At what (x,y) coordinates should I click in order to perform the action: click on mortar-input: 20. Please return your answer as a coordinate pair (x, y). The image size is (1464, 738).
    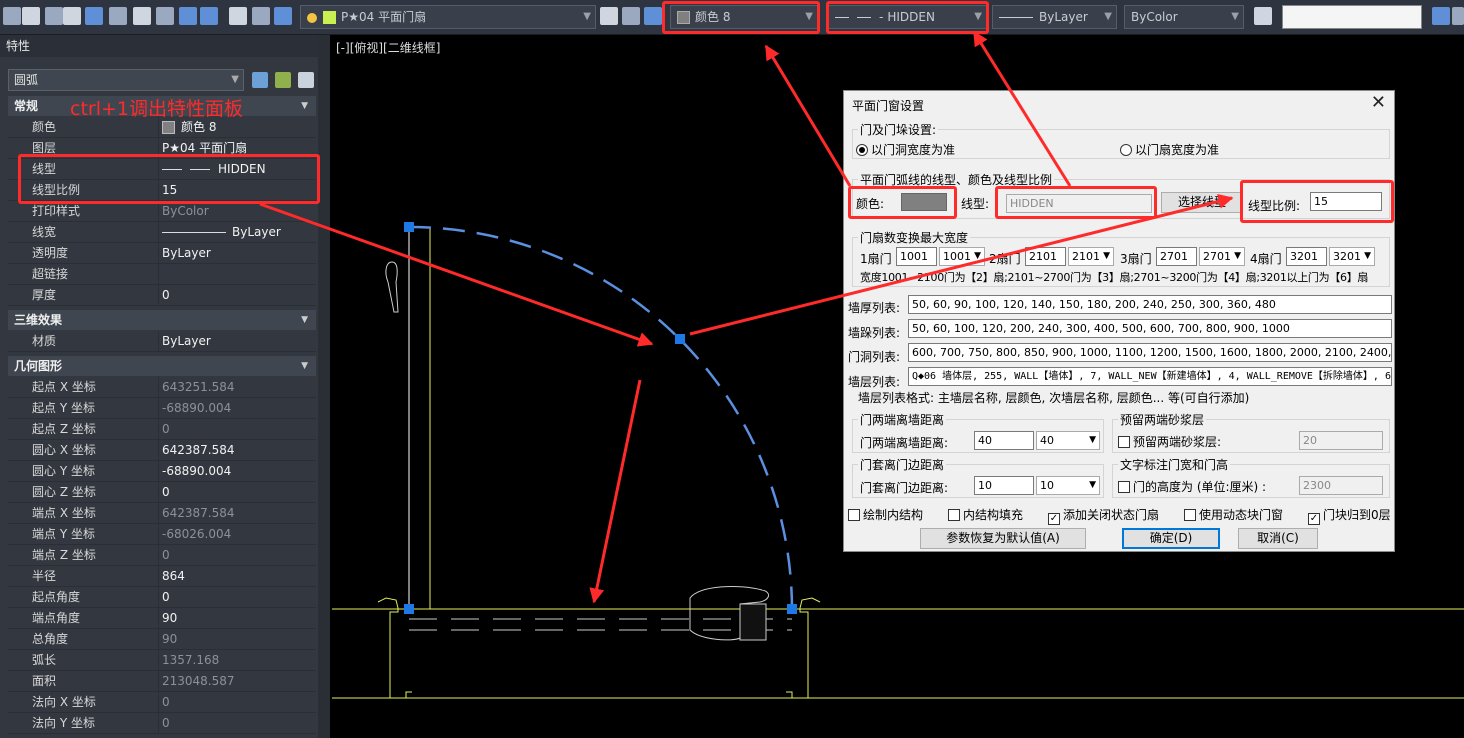
    Looking at the image, I should click on (1341, 440).